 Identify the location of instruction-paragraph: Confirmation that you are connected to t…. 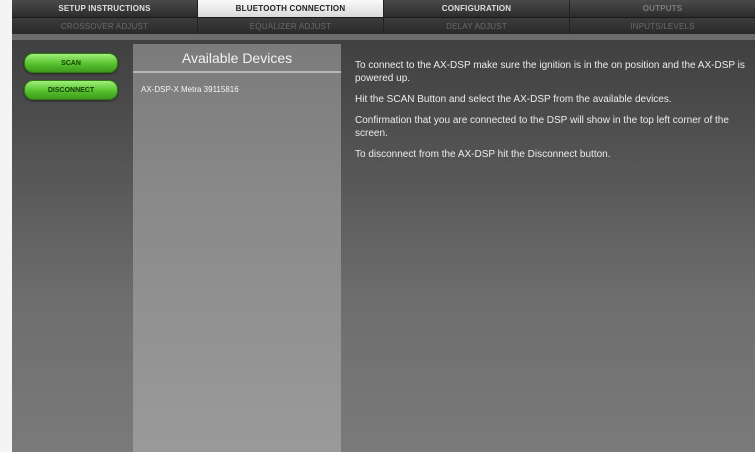
(542, 127).